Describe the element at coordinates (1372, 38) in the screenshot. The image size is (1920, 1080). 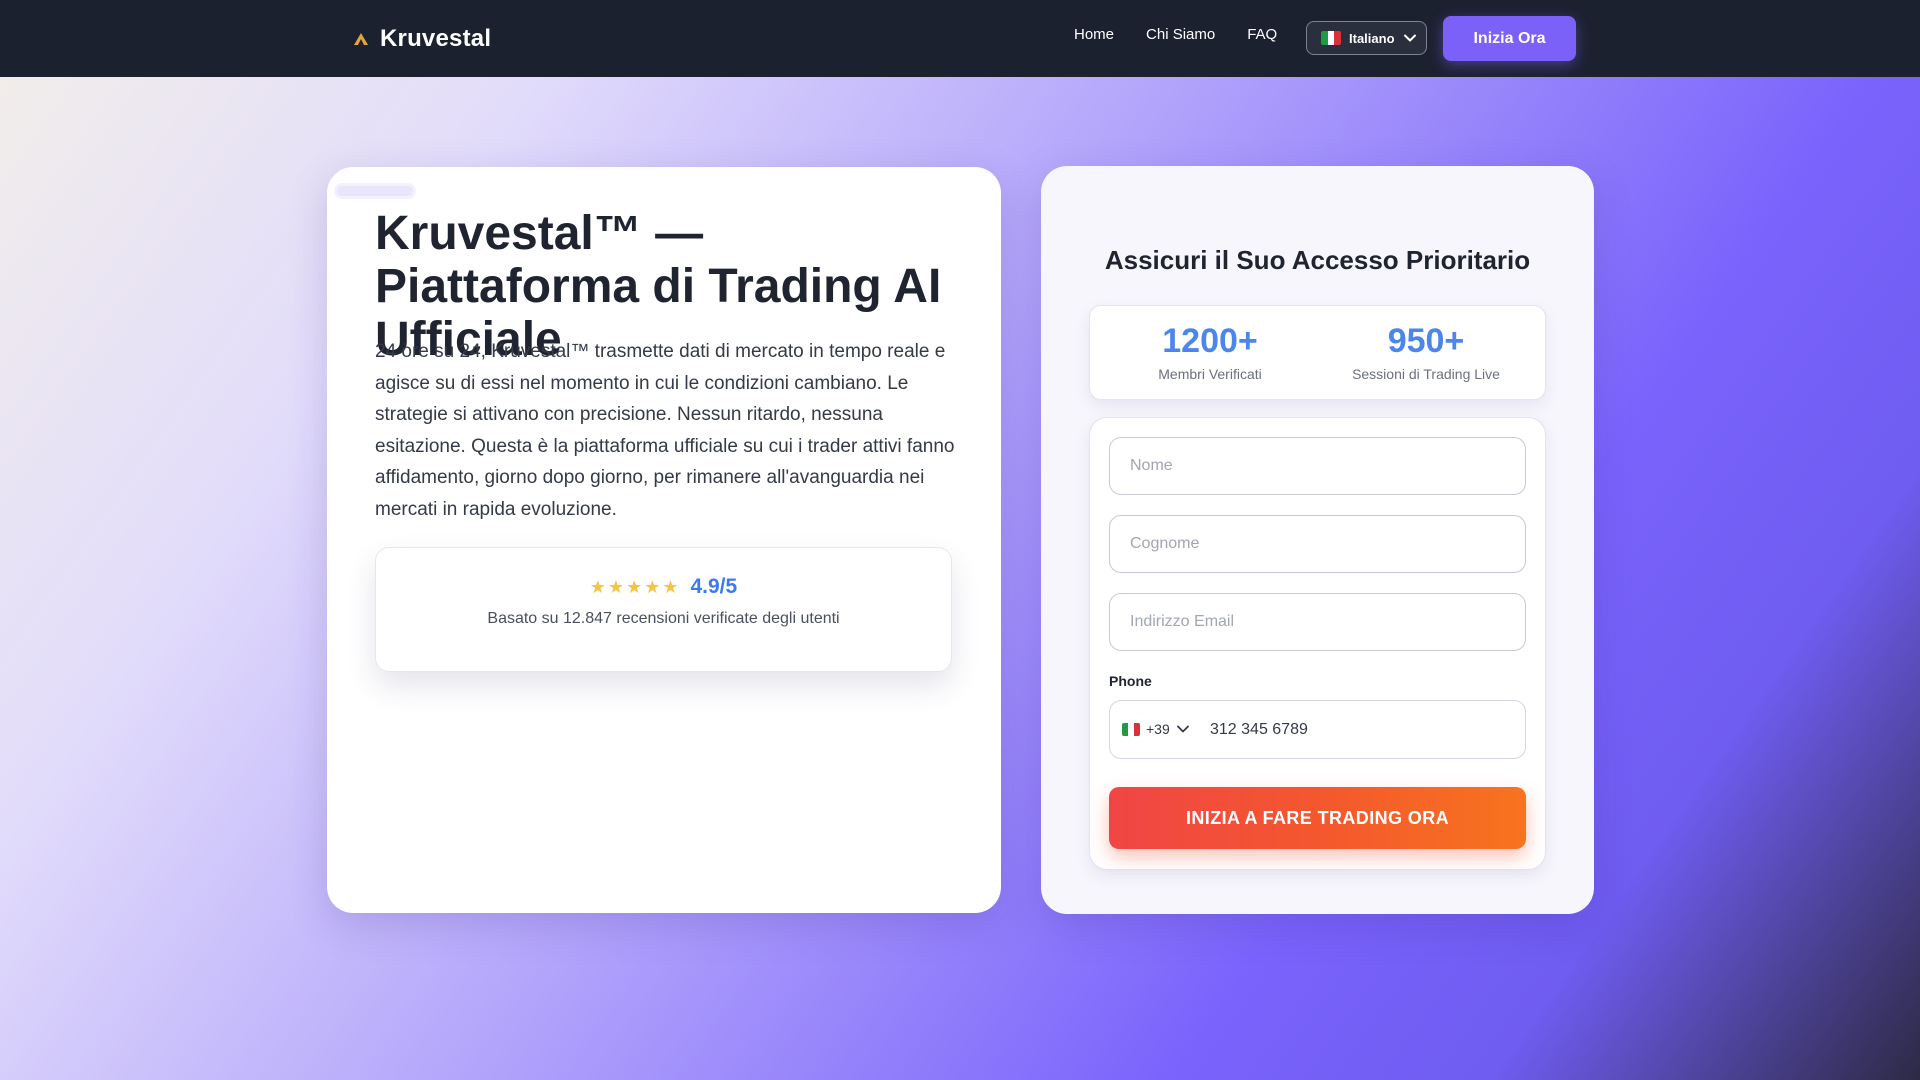
I see `language-label: Italiano` at that location.